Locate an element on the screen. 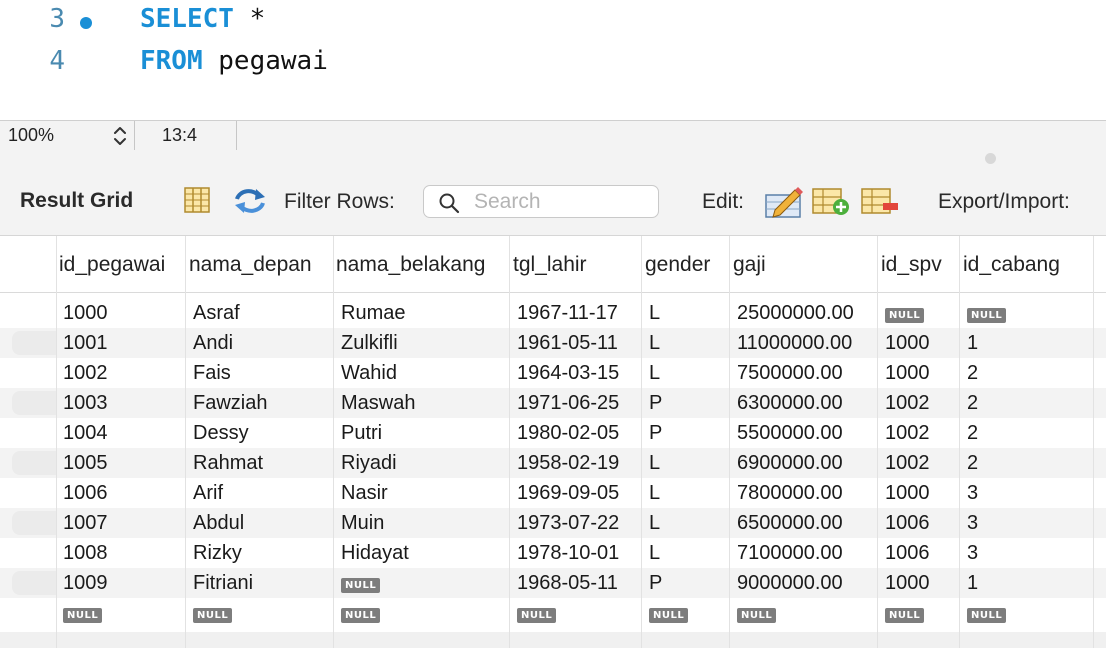 The height and width of the screenshot is (648, 1106). column-header-id-pegawai: id_pegawai is located at coordinates (112, 265).